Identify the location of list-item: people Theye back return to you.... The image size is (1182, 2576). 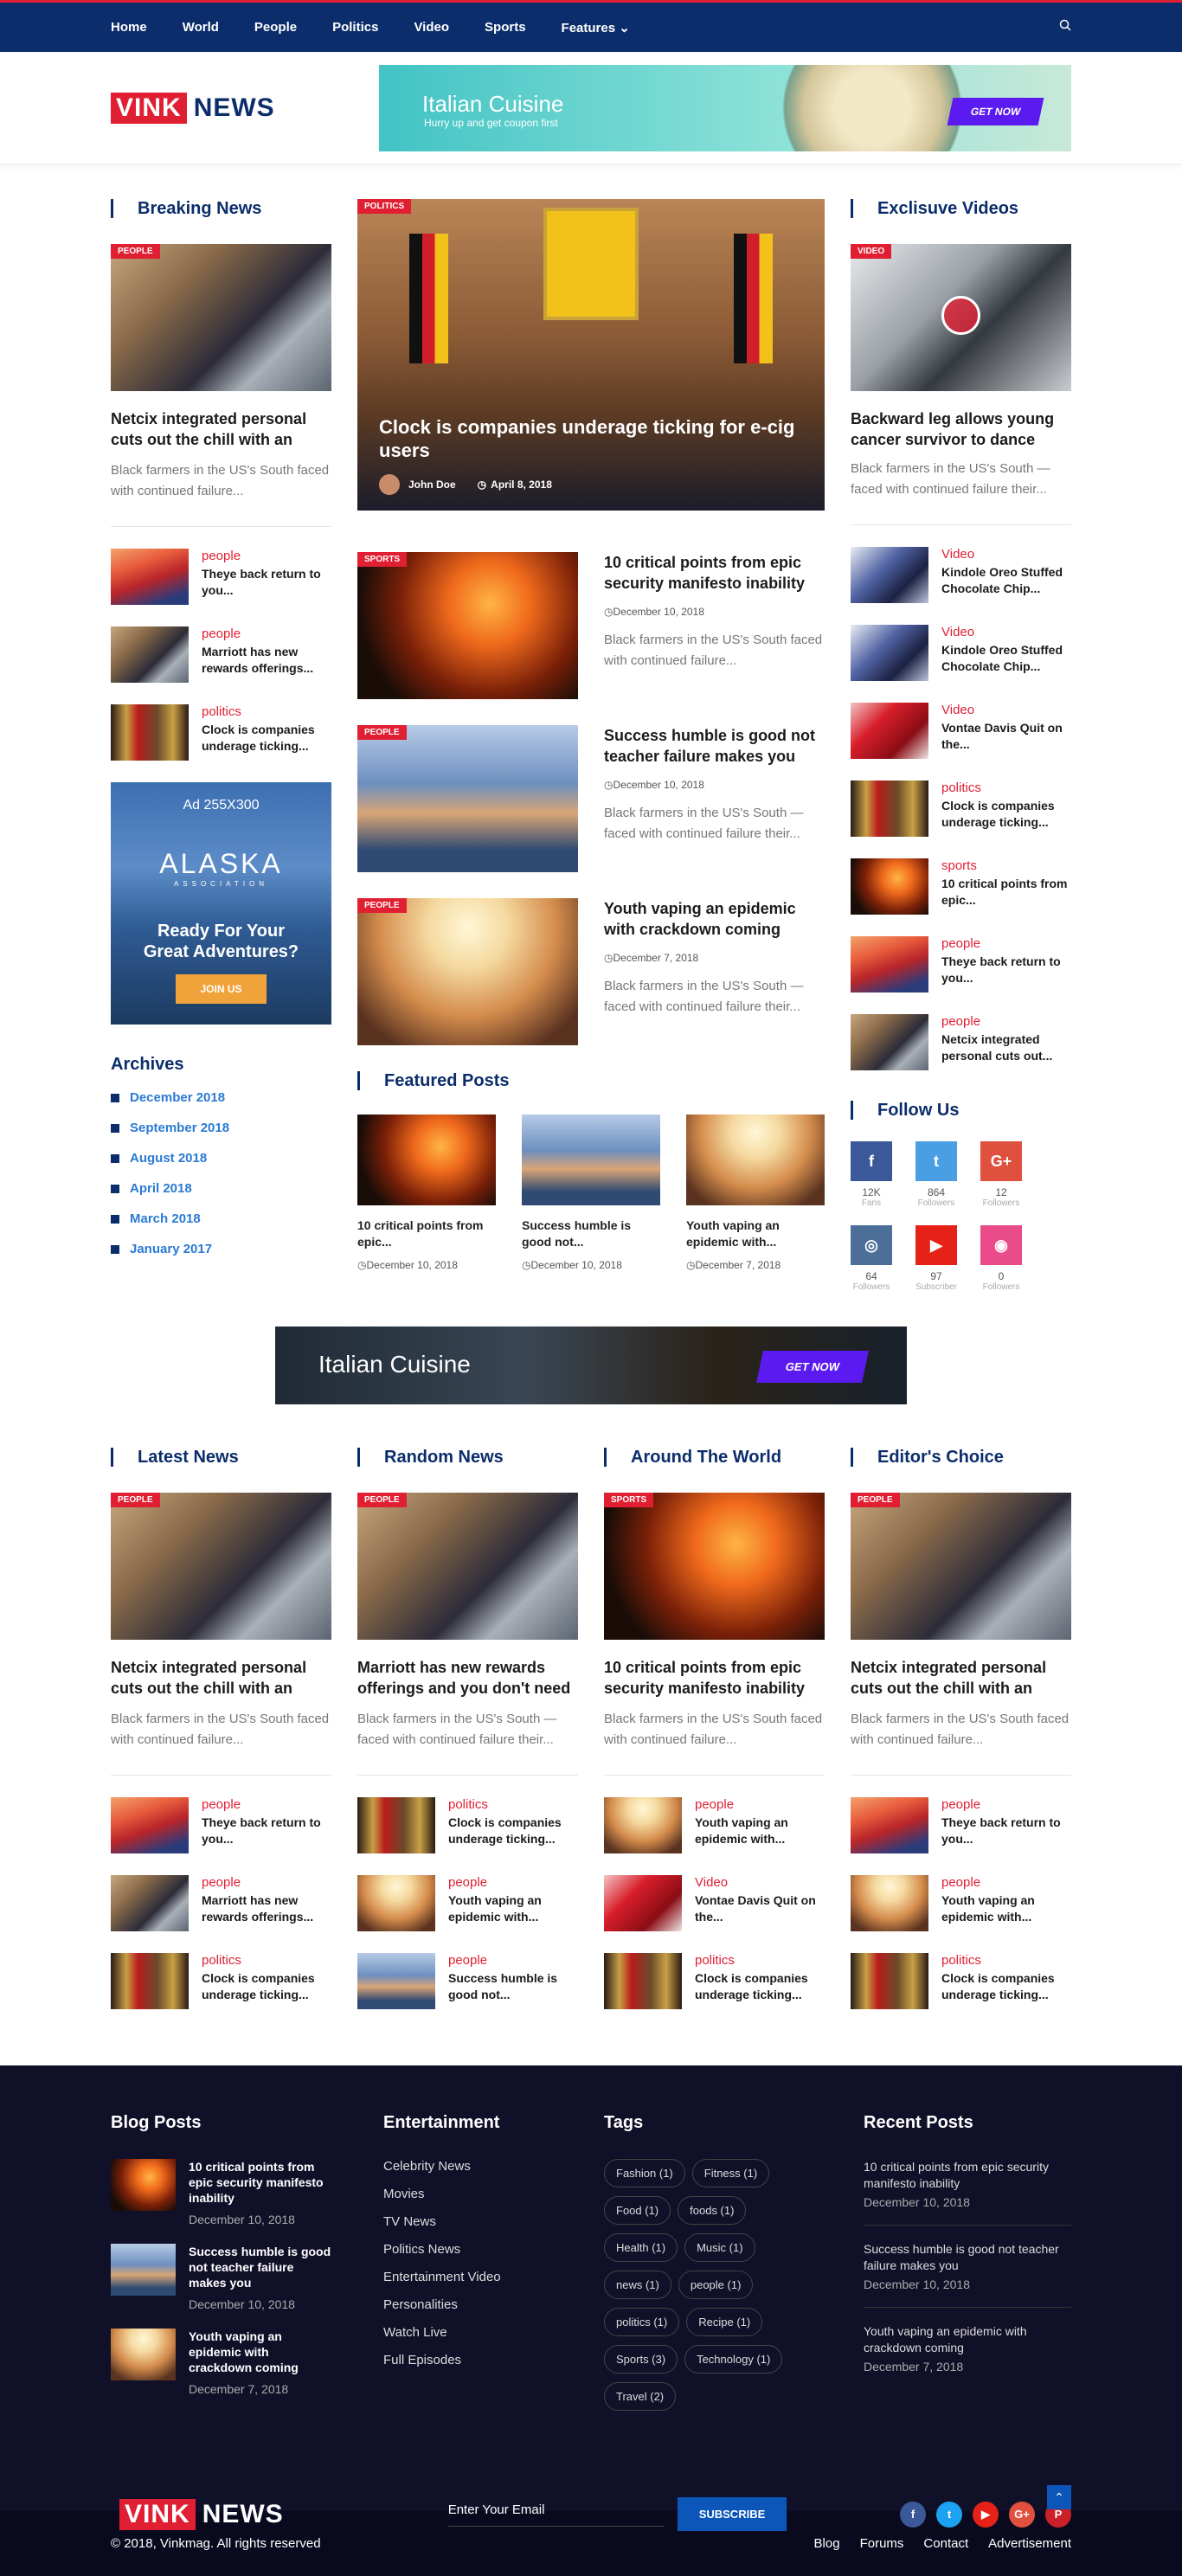
(961, 1825).